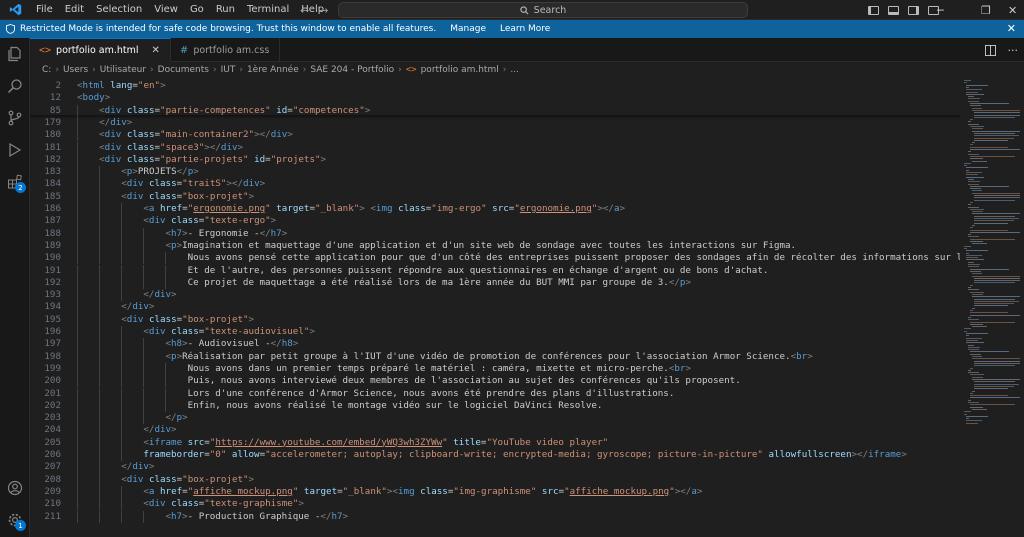  I want to click on menu-selection: Selection, so click(119, 10).